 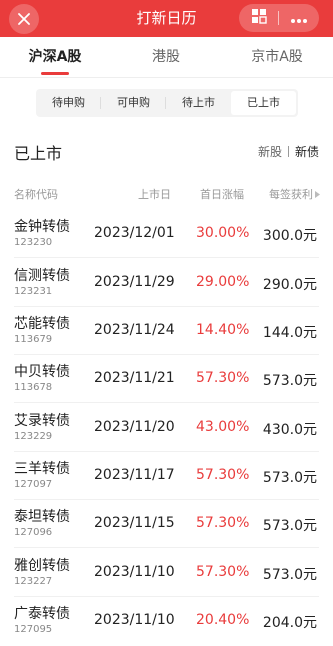 I want to click on segment-pending-listing: 待上市, so click(x=198, y=103).